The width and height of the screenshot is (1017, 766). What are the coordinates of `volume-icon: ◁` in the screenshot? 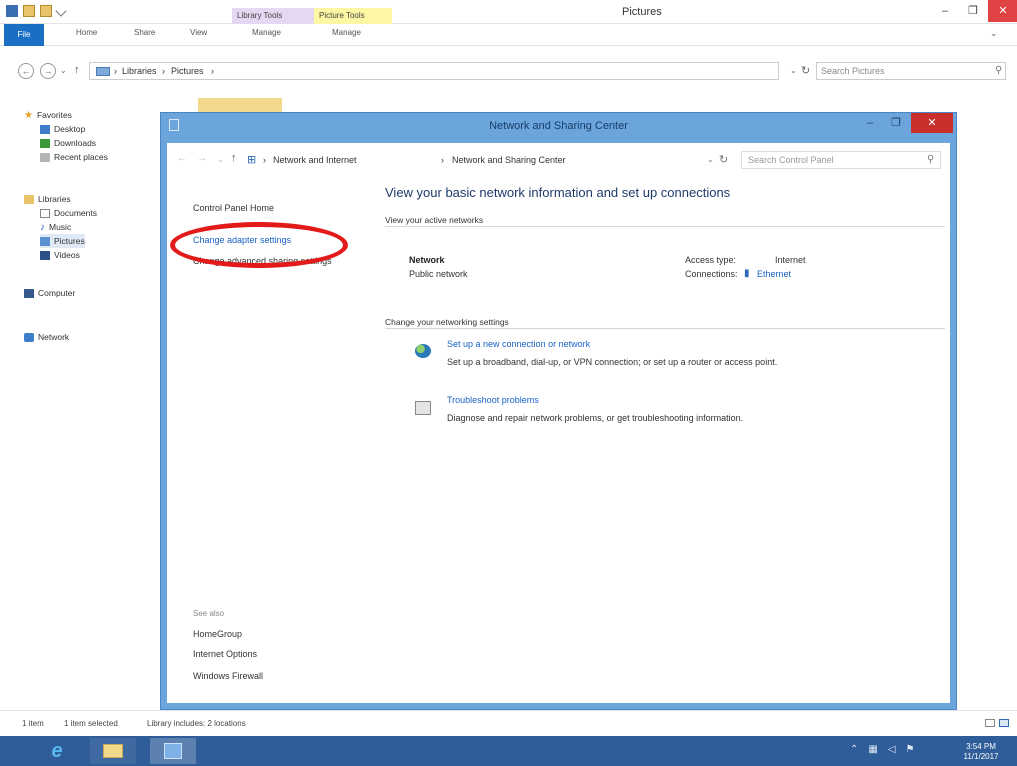 It's located at (892, 749).